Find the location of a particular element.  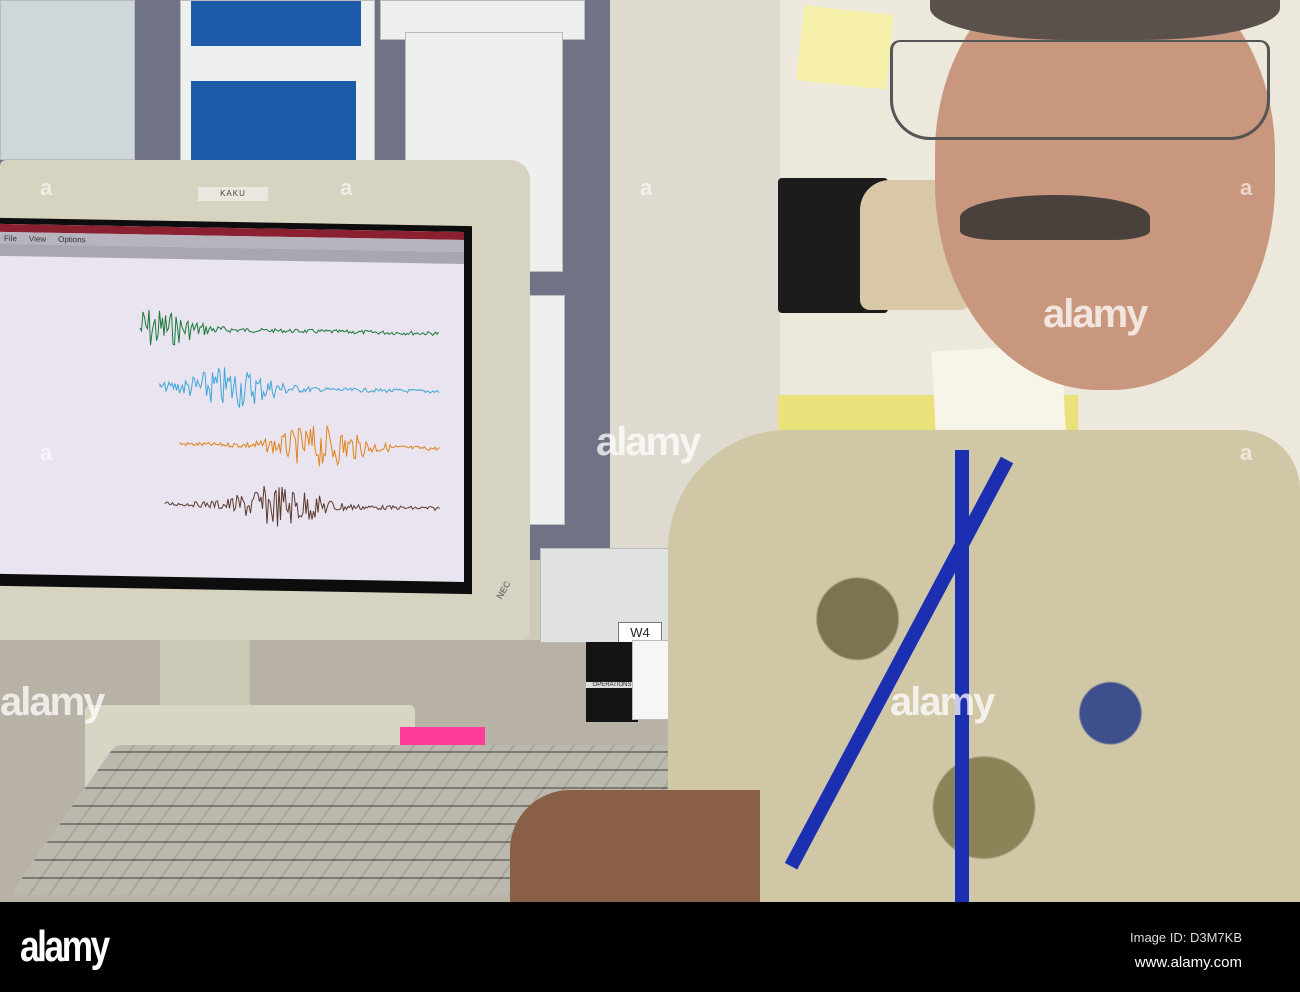

alamy-logo: alamy is located at coordinates (65, 947).